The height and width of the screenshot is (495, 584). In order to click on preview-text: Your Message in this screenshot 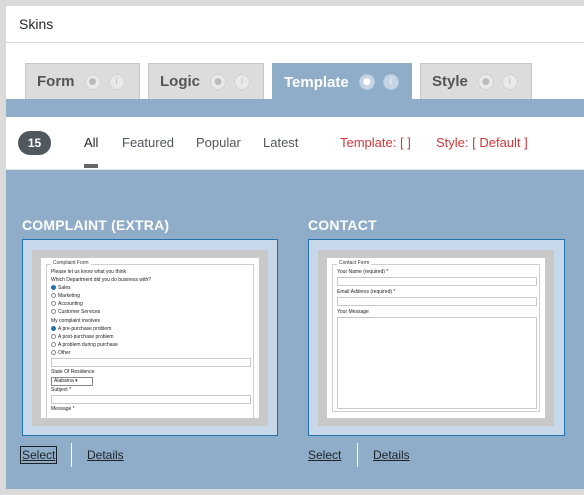, I will do `click(353, 312)`.